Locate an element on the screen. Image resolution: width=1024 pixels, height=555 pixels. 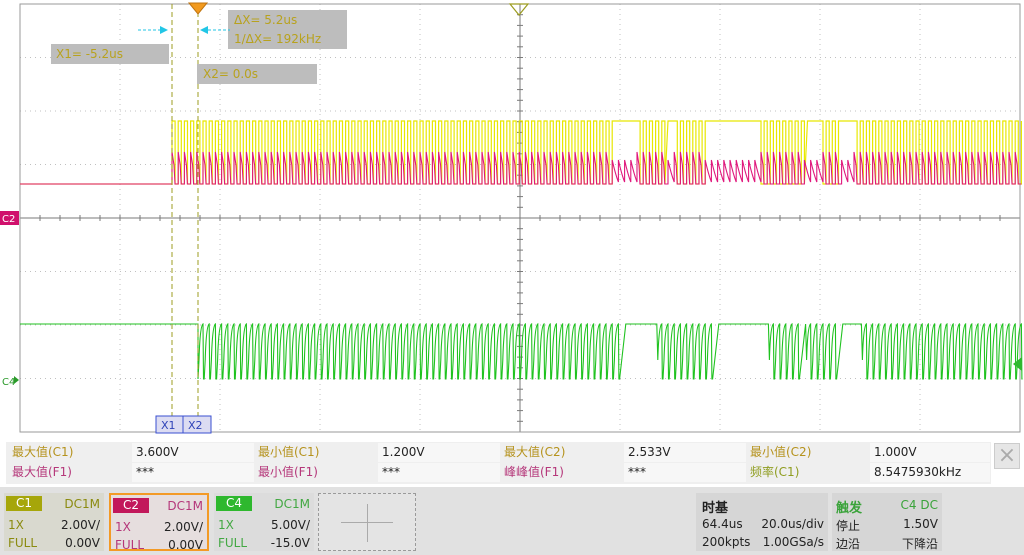
timebase-panel: 时基 64.4us 20.0us/div 200kpts 1.00GSa/s is located at coordinates (762, 522).